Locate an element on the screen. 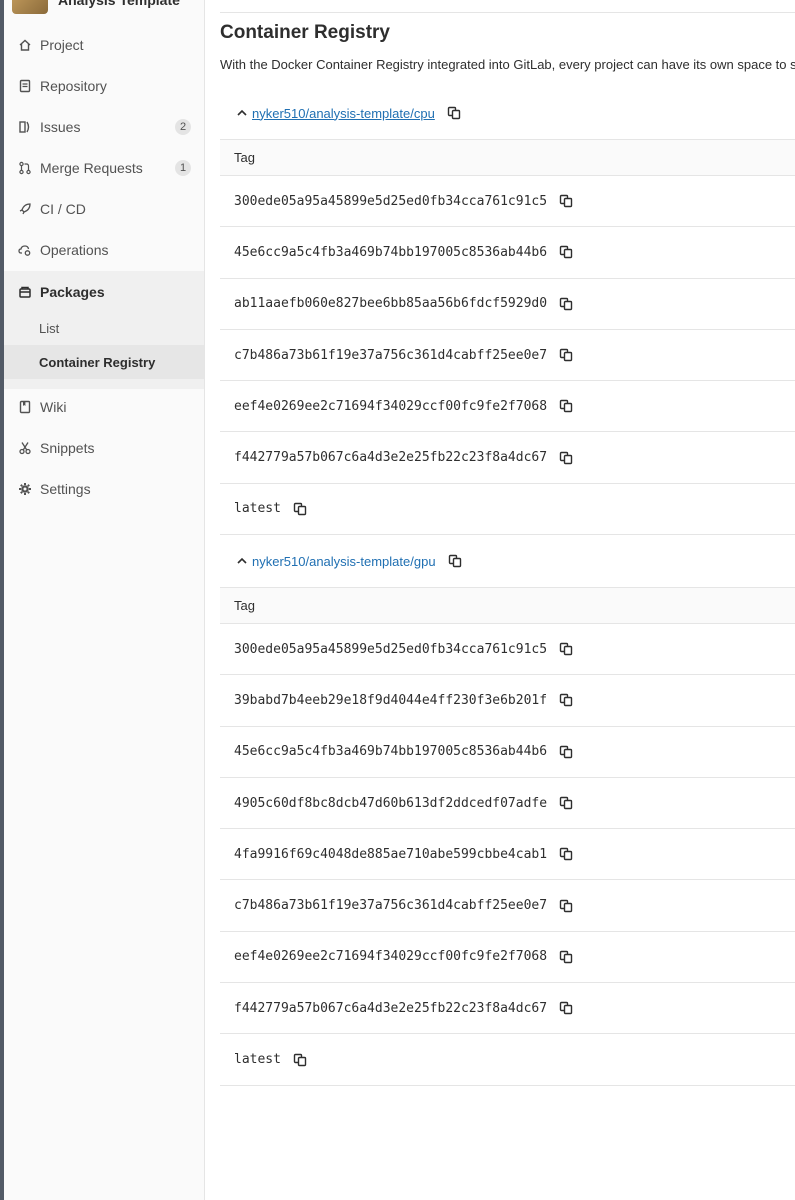  sidebar-item-settings: Settings is located at coordinates (104, 488).